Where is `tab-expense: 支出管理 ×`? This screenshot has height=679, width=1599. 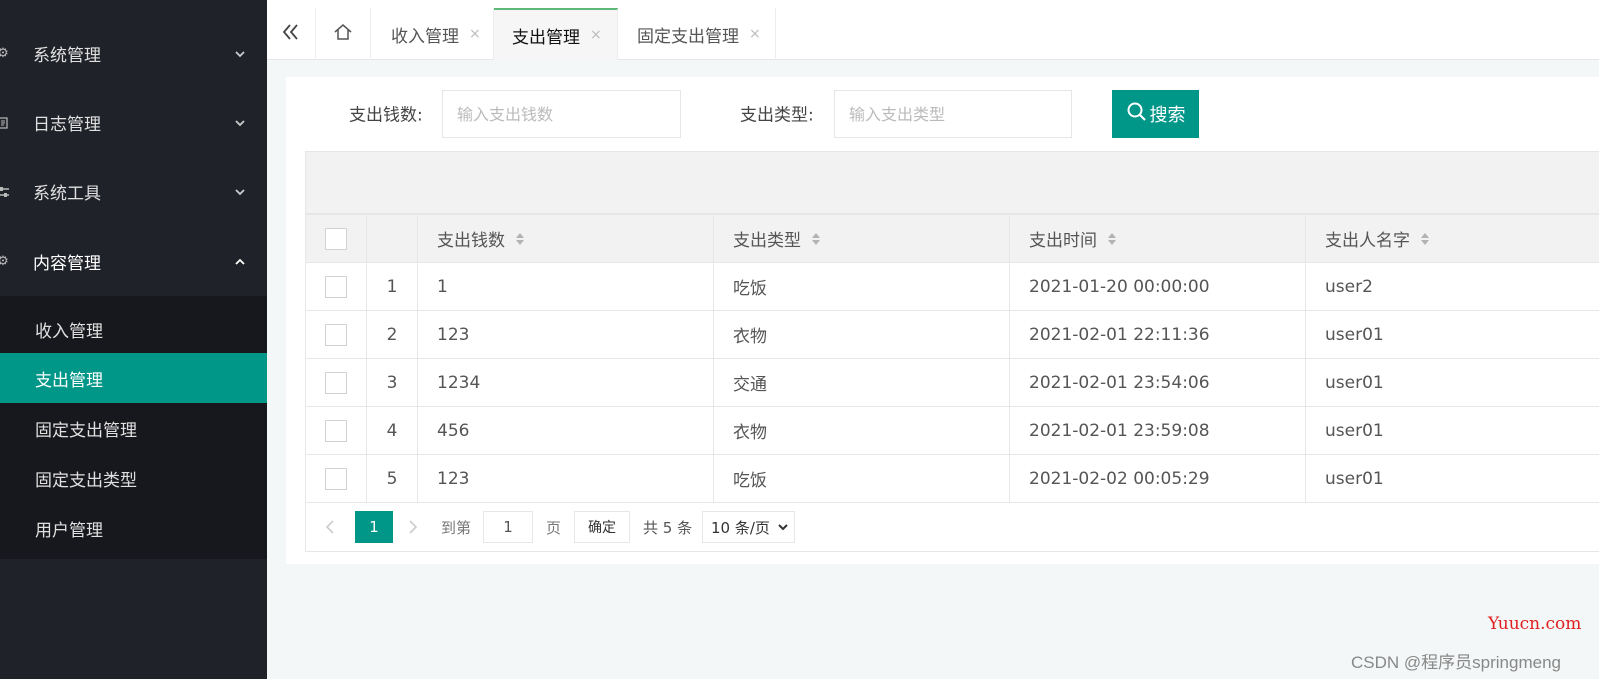
tab-expense: 支出管理 × is located at coordinates (556, 34).